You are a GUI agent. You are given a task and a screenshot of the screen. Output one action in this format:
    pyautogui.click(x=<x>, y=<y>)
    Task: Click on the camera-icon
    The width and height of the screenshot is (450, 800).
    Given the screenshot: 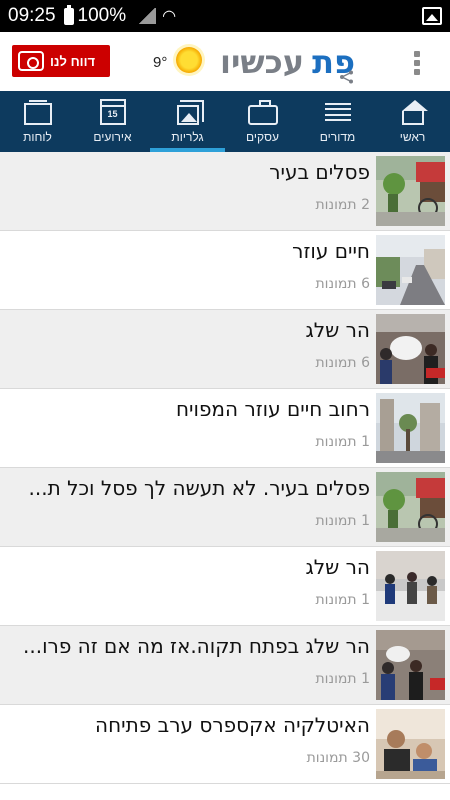 What is the action you would take?
    pyautogui.click(x=31, y=61)
    